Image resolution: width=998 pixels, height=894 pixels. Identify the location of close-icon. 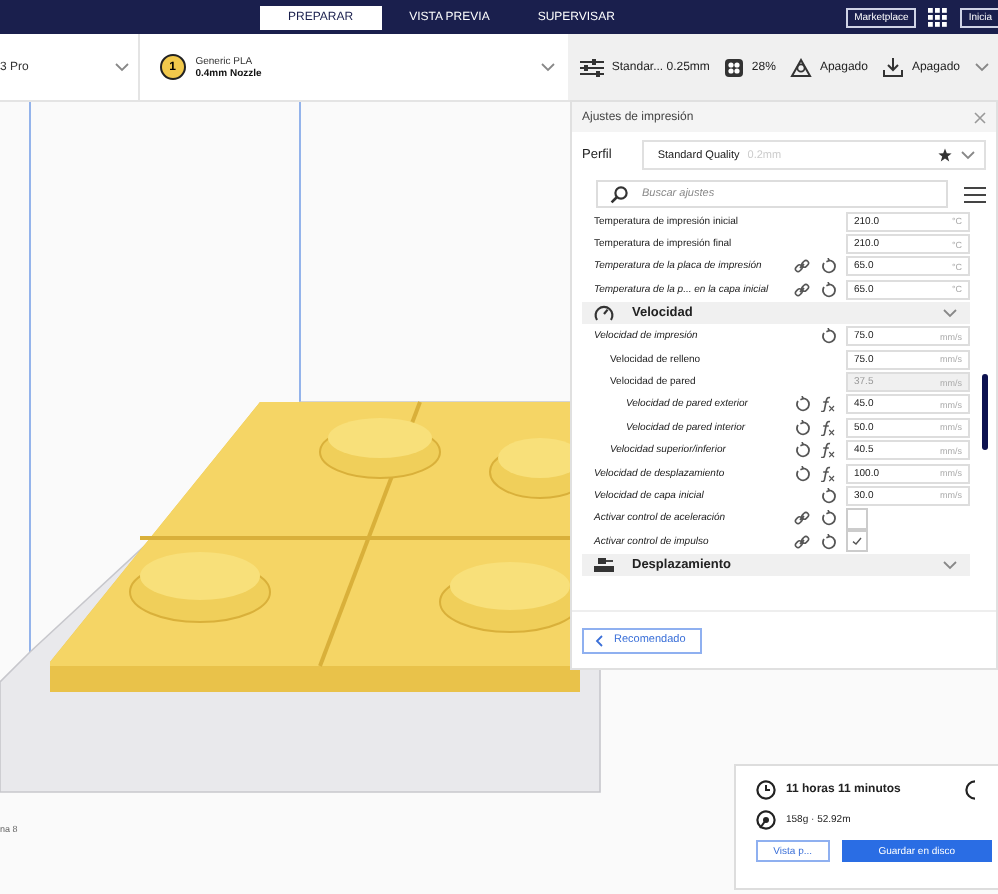
(980, 117).